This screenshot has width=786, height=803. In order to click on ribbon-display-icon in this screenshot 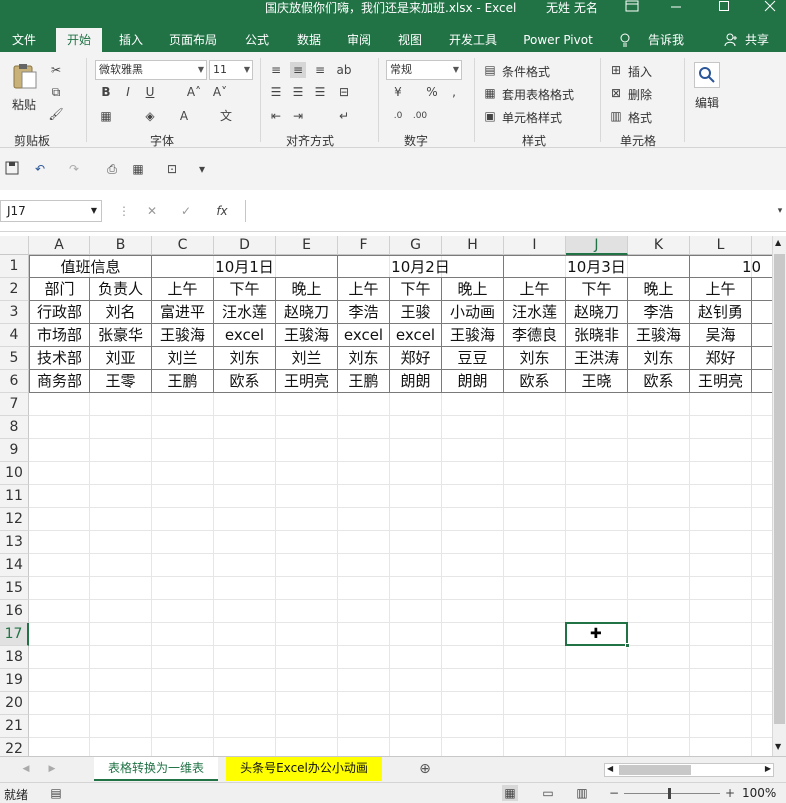, I will do `click(632, 8)`.